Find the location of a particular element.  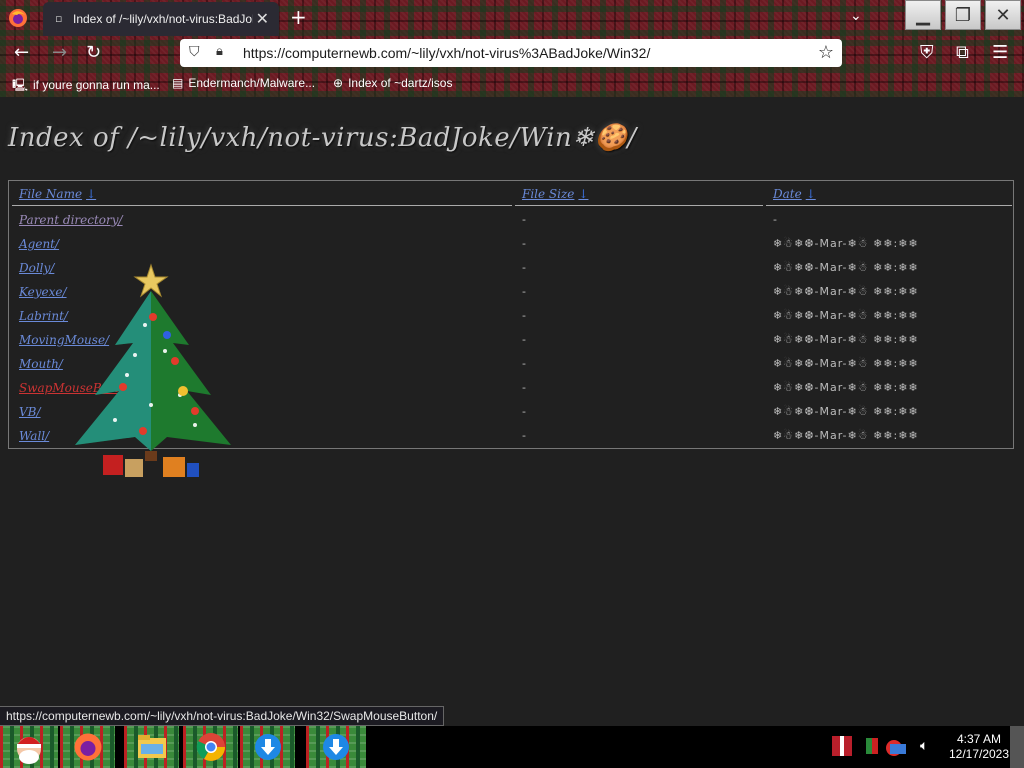

pocket-icon: ⛨ is located at coordinates (927, 52).